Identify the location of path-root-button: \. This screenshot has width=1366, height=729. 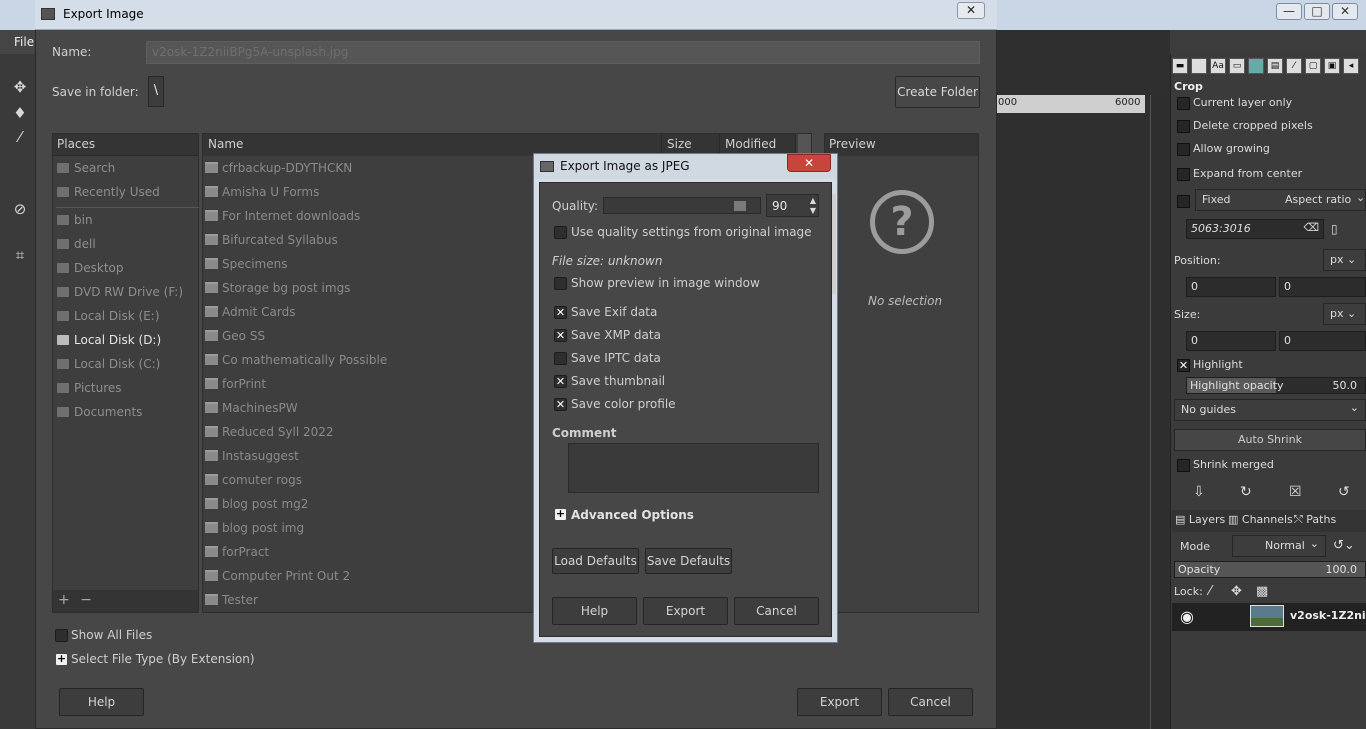
(156, 91).